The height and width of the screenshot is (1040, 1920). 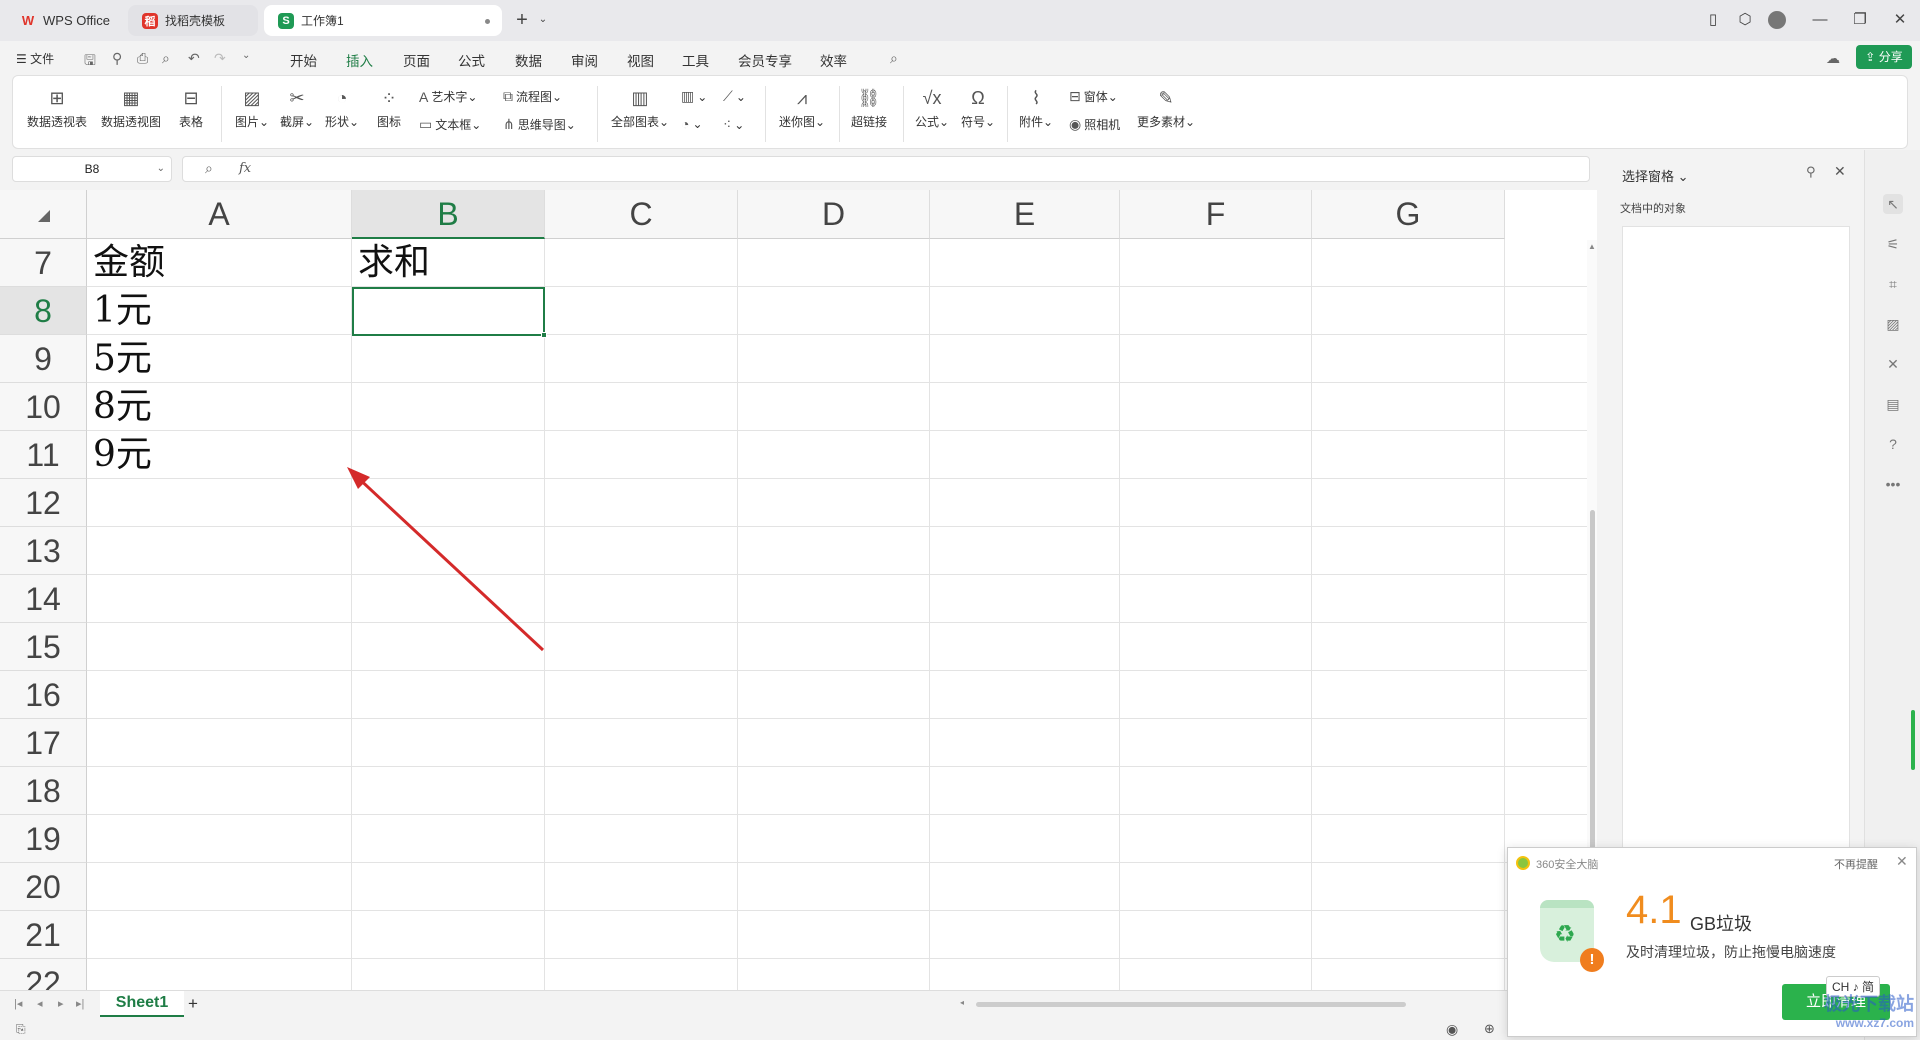 I want to click on selection-pane-title: 选择窗格 ⌄, so click(x=1655, y=175).